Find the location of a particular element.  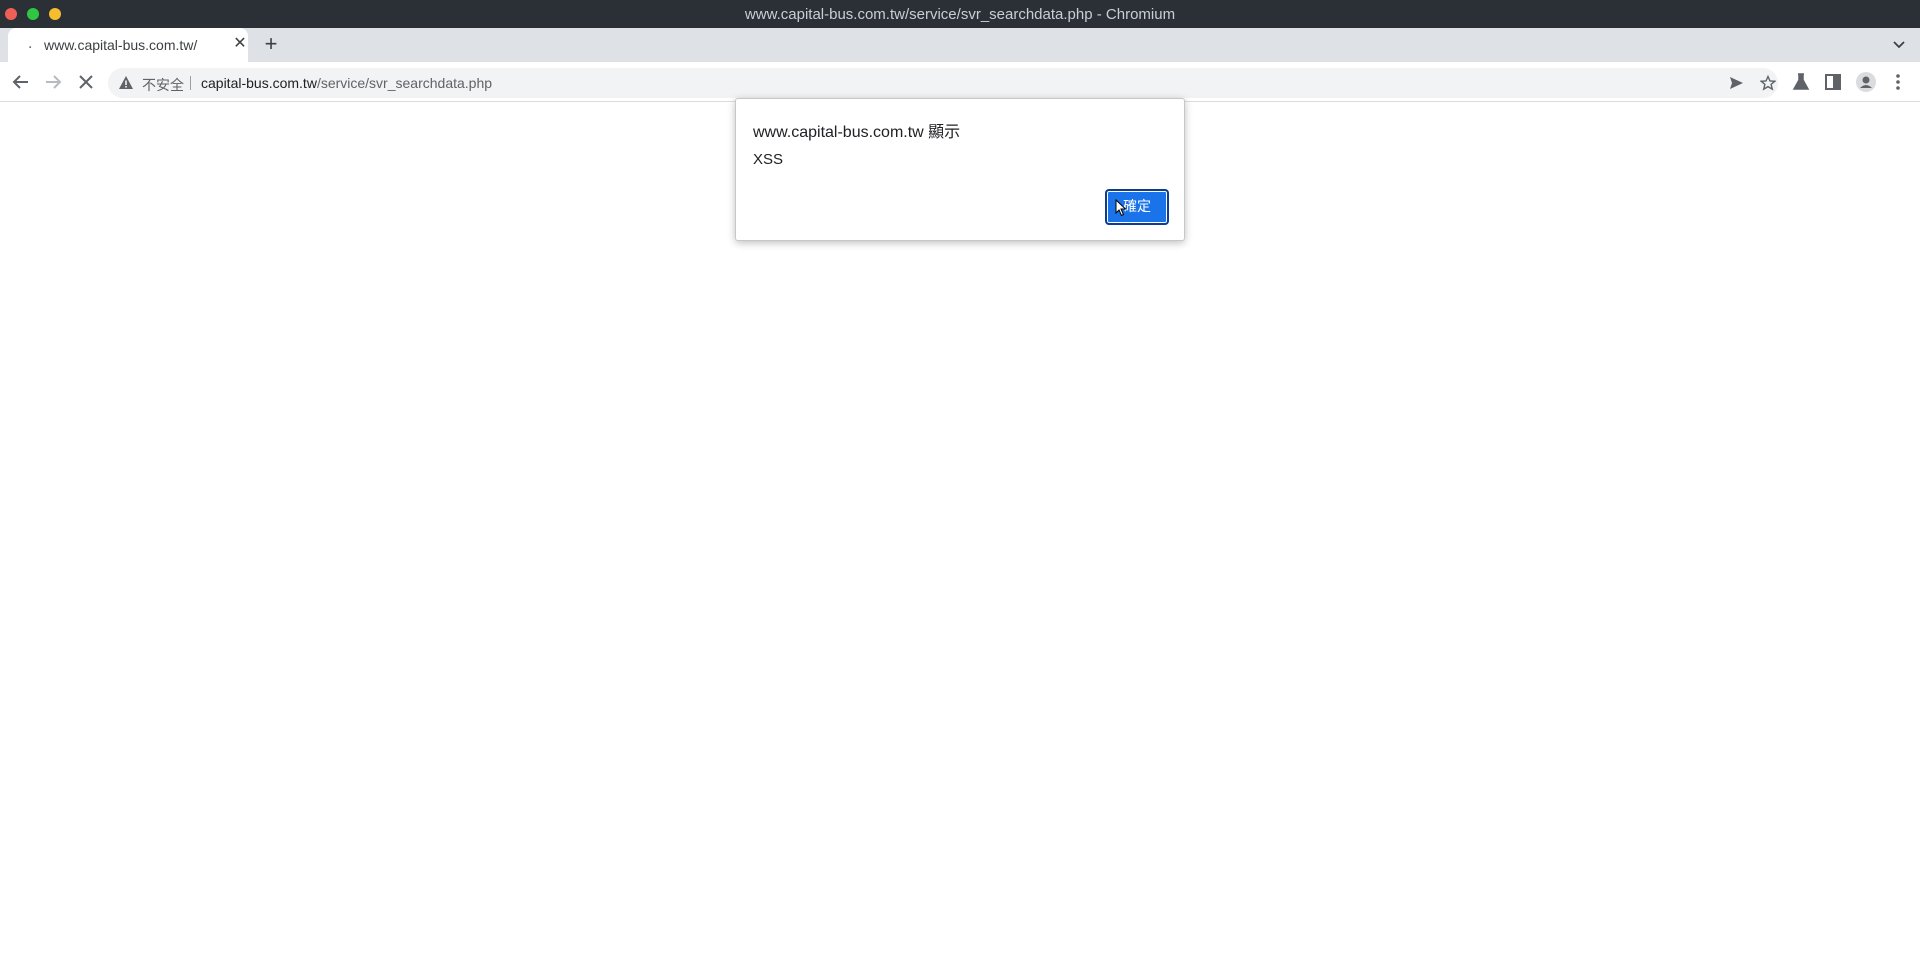

labs-icon is located at coordinates (1801, 82).